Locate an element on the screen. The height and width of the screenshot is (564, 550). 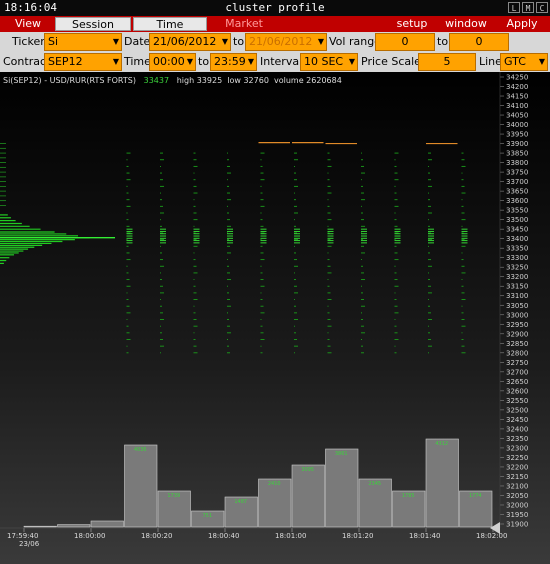
high-text: high 33925 is located at coordinates (199, 80).